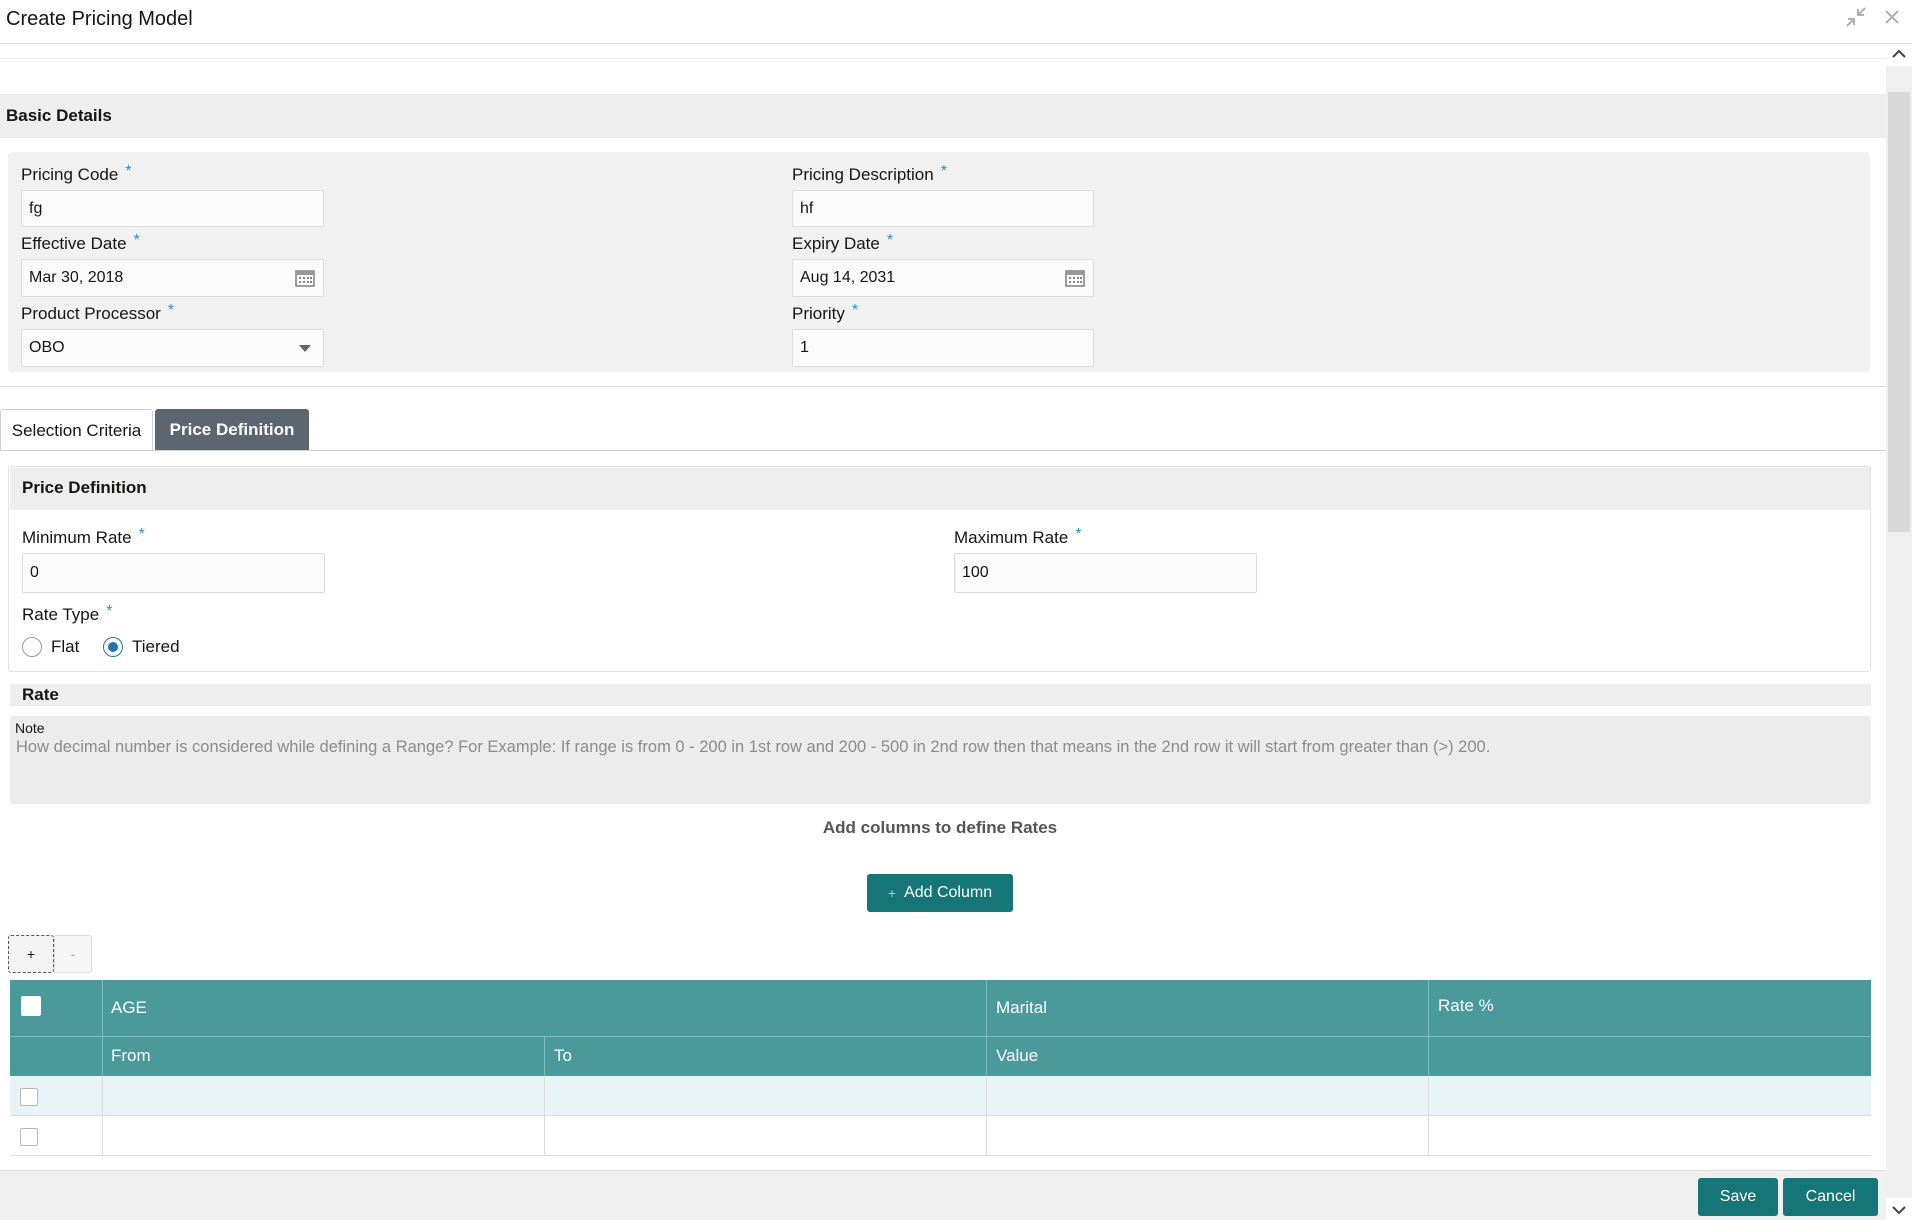 This screenshot has width=1912, height=1220. What do you see at coordinates (1018, 536) in the screenshot?
I see `maximum-rate-label: Maximum Rate *` at bounding box center [1018, 536].